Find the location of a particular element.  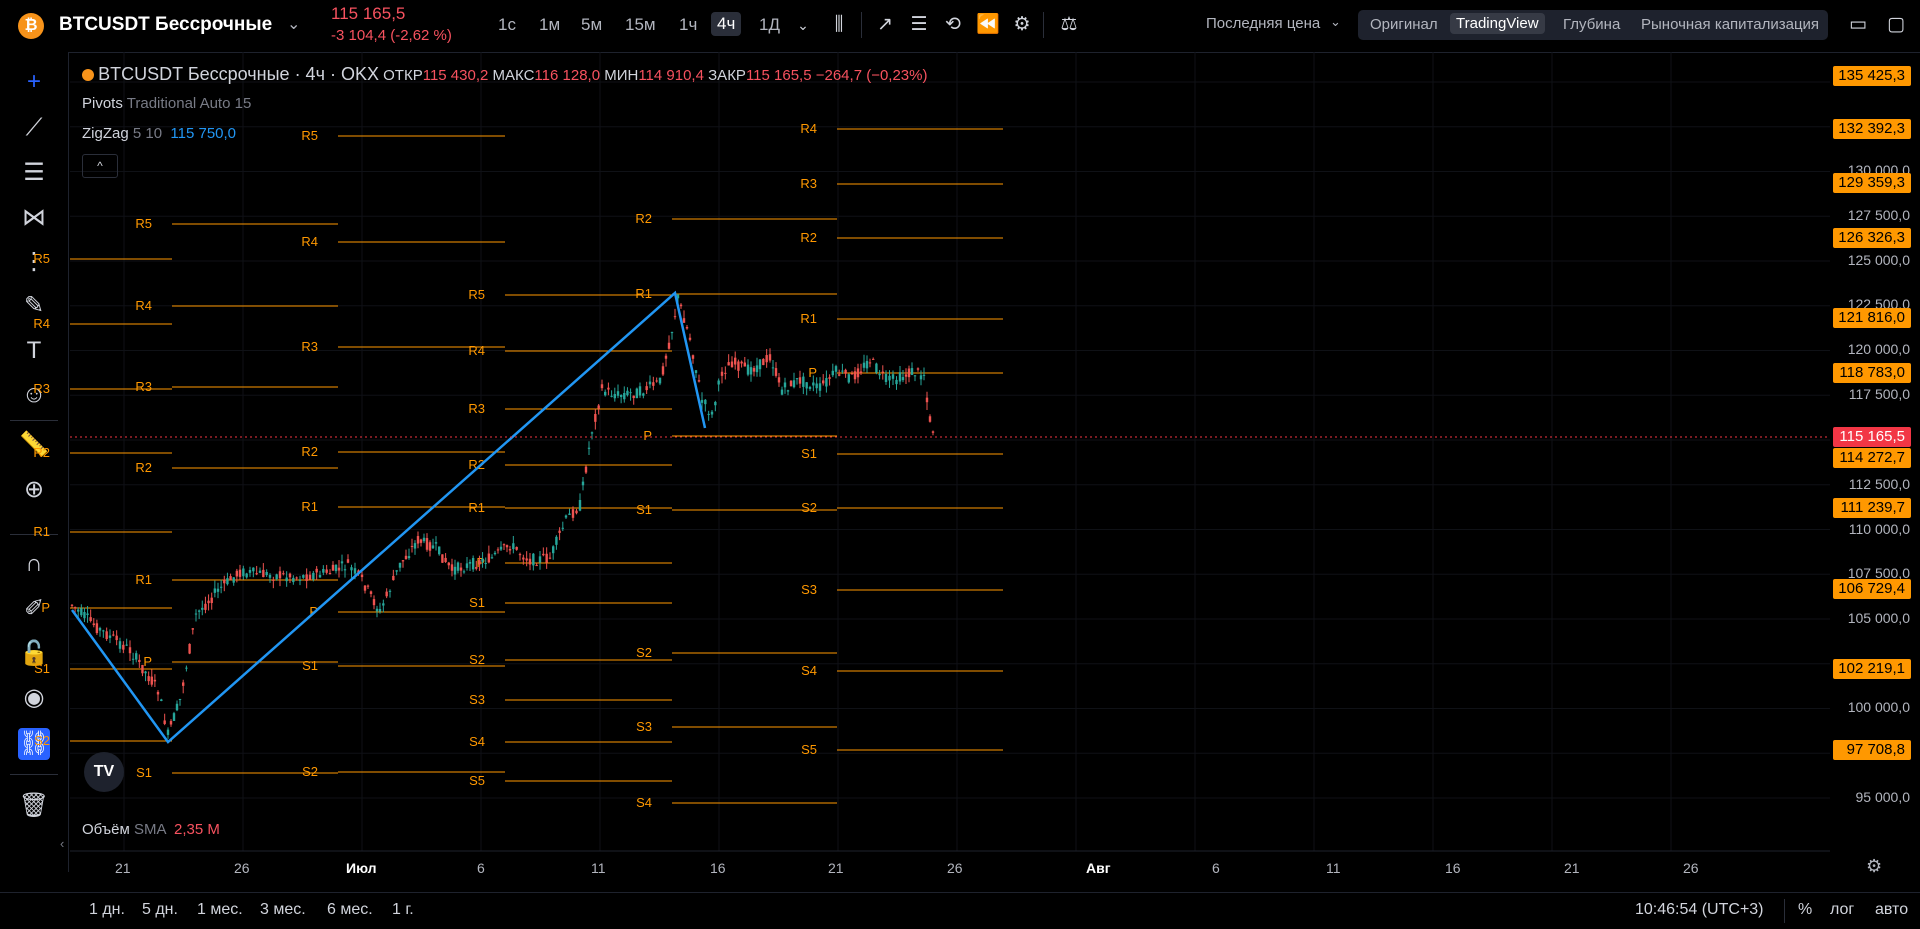

pivots-name: Pivots is located at coordinates (102, 103).